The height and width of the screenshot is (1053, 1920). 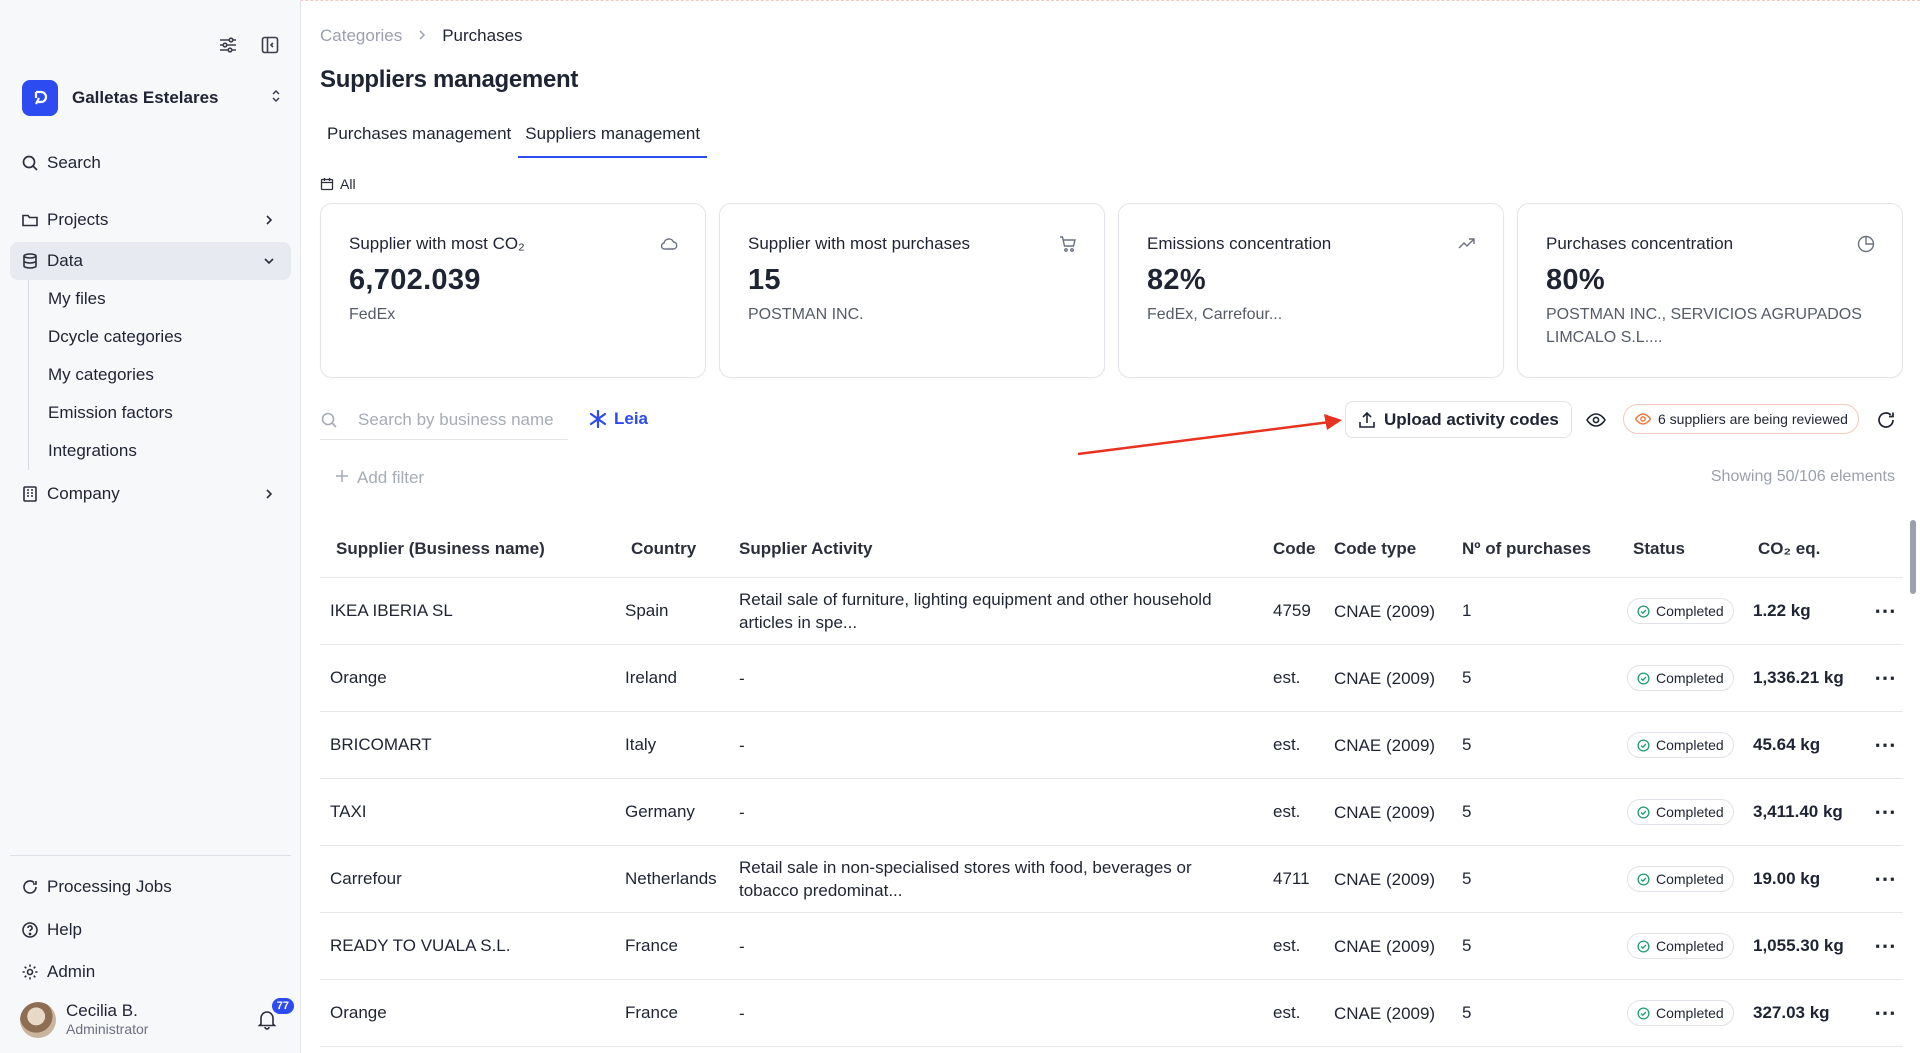 What do you see at coordinates (437, 243) in the screenshot?
I see `card-title: Supplier with most CO₂` at bounding box center [437, 243].